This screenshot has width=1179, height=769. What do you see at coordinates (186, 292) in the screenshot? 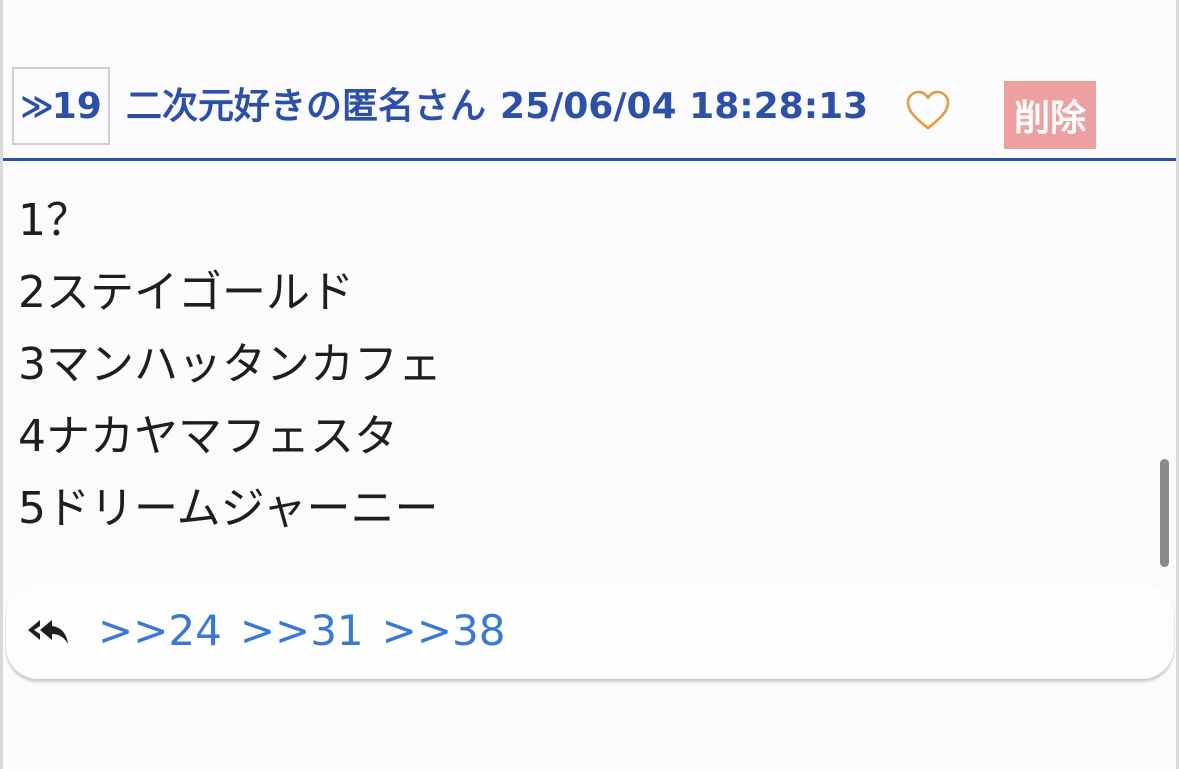
I see `body-line: 2ステイゴールド` at bounding box center [186, 292].